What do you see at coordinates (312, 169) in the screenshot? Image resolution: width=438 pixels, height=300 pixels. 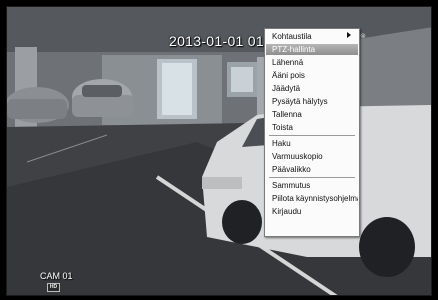 I see `menu-item-paavalikko: Päävalikko` at bounding box center [312, 169].